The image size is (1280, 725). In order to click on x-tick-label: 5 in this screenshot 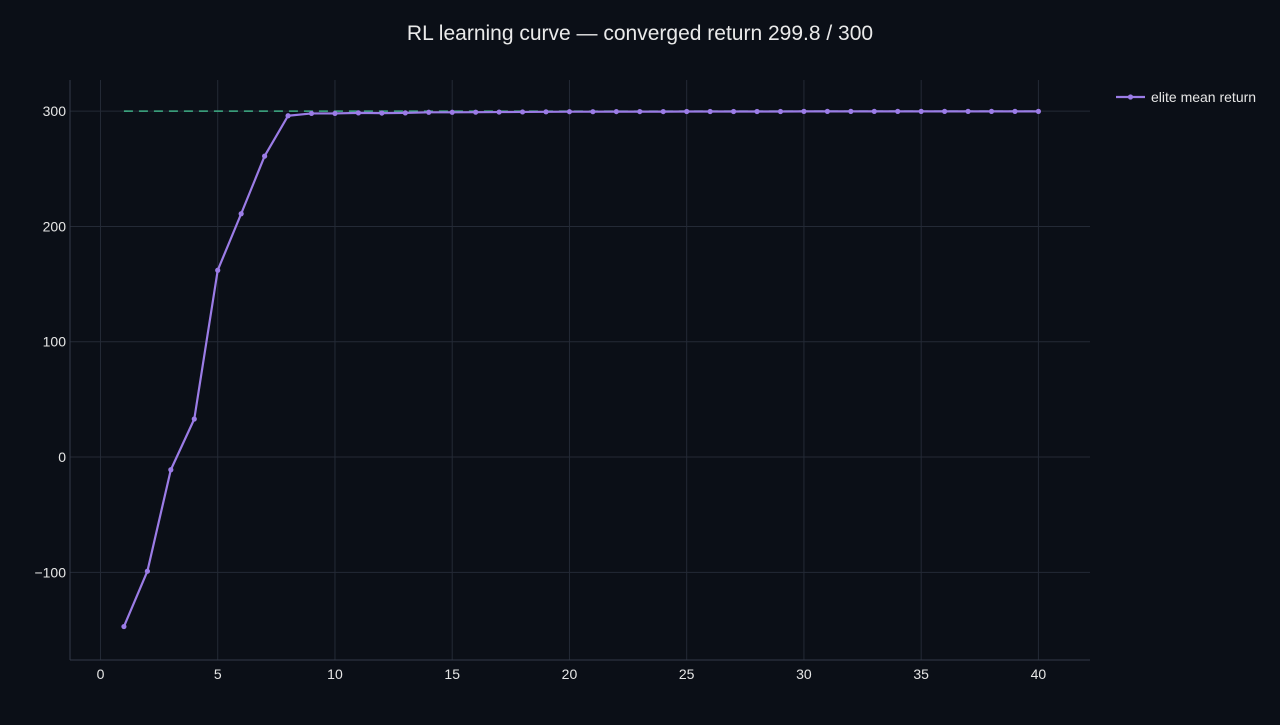, I will do `click(218, 674)`.